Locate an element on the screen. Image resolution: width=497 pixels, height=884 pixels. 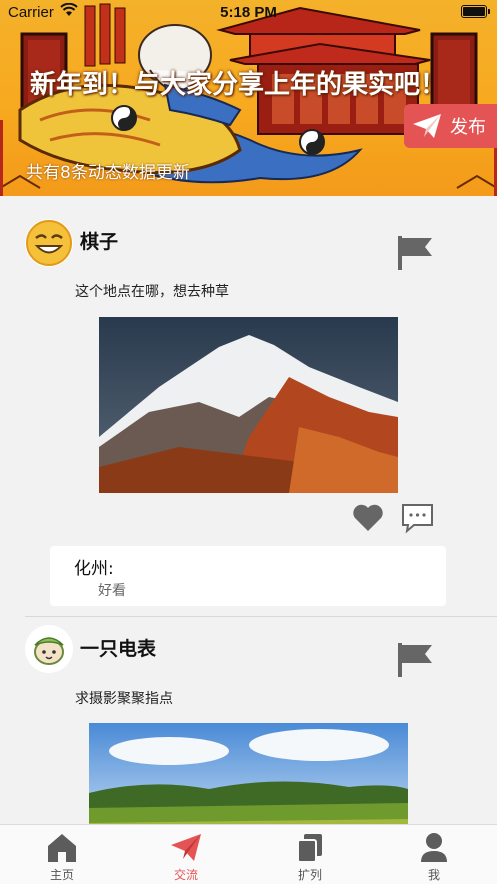
publish-button: 发布 is located at coordinates (450, 126).